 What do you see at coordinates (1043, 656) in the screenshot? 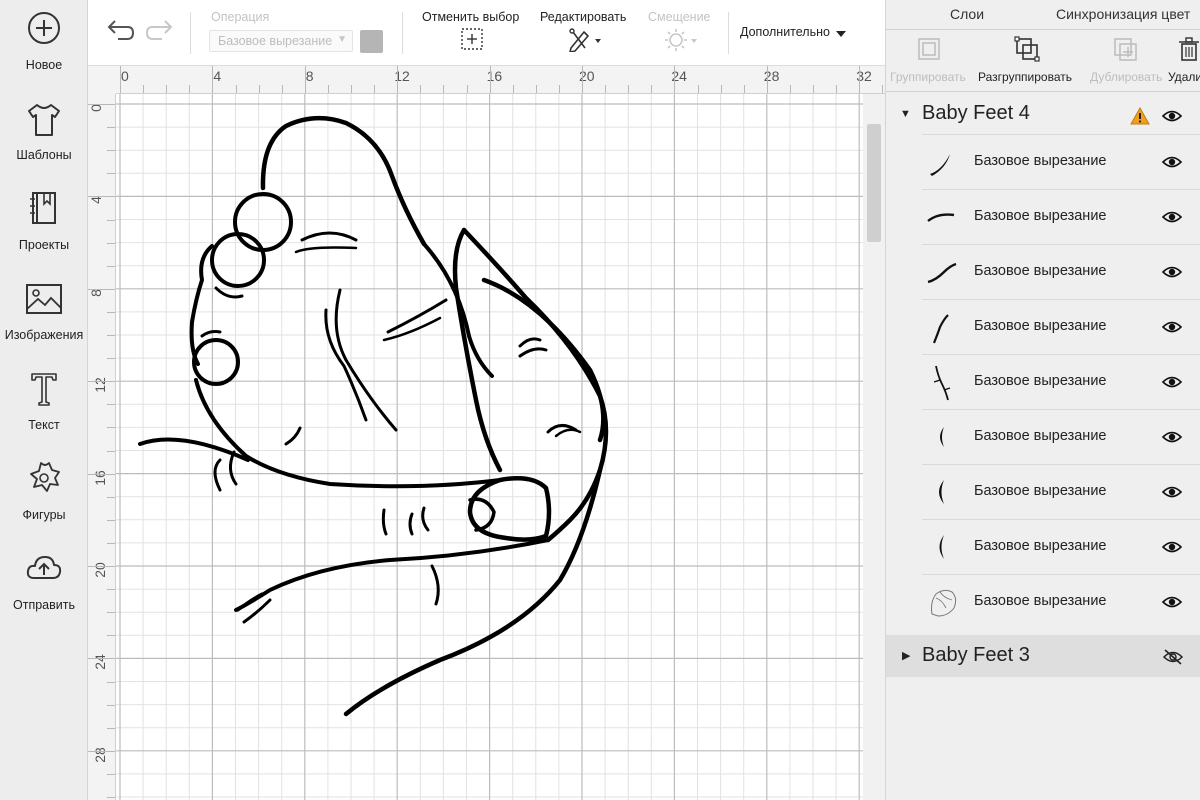
I see `layer-group-baby-feet-3: ▶ Baby Feet 3` at bounding box center [1043, 656].